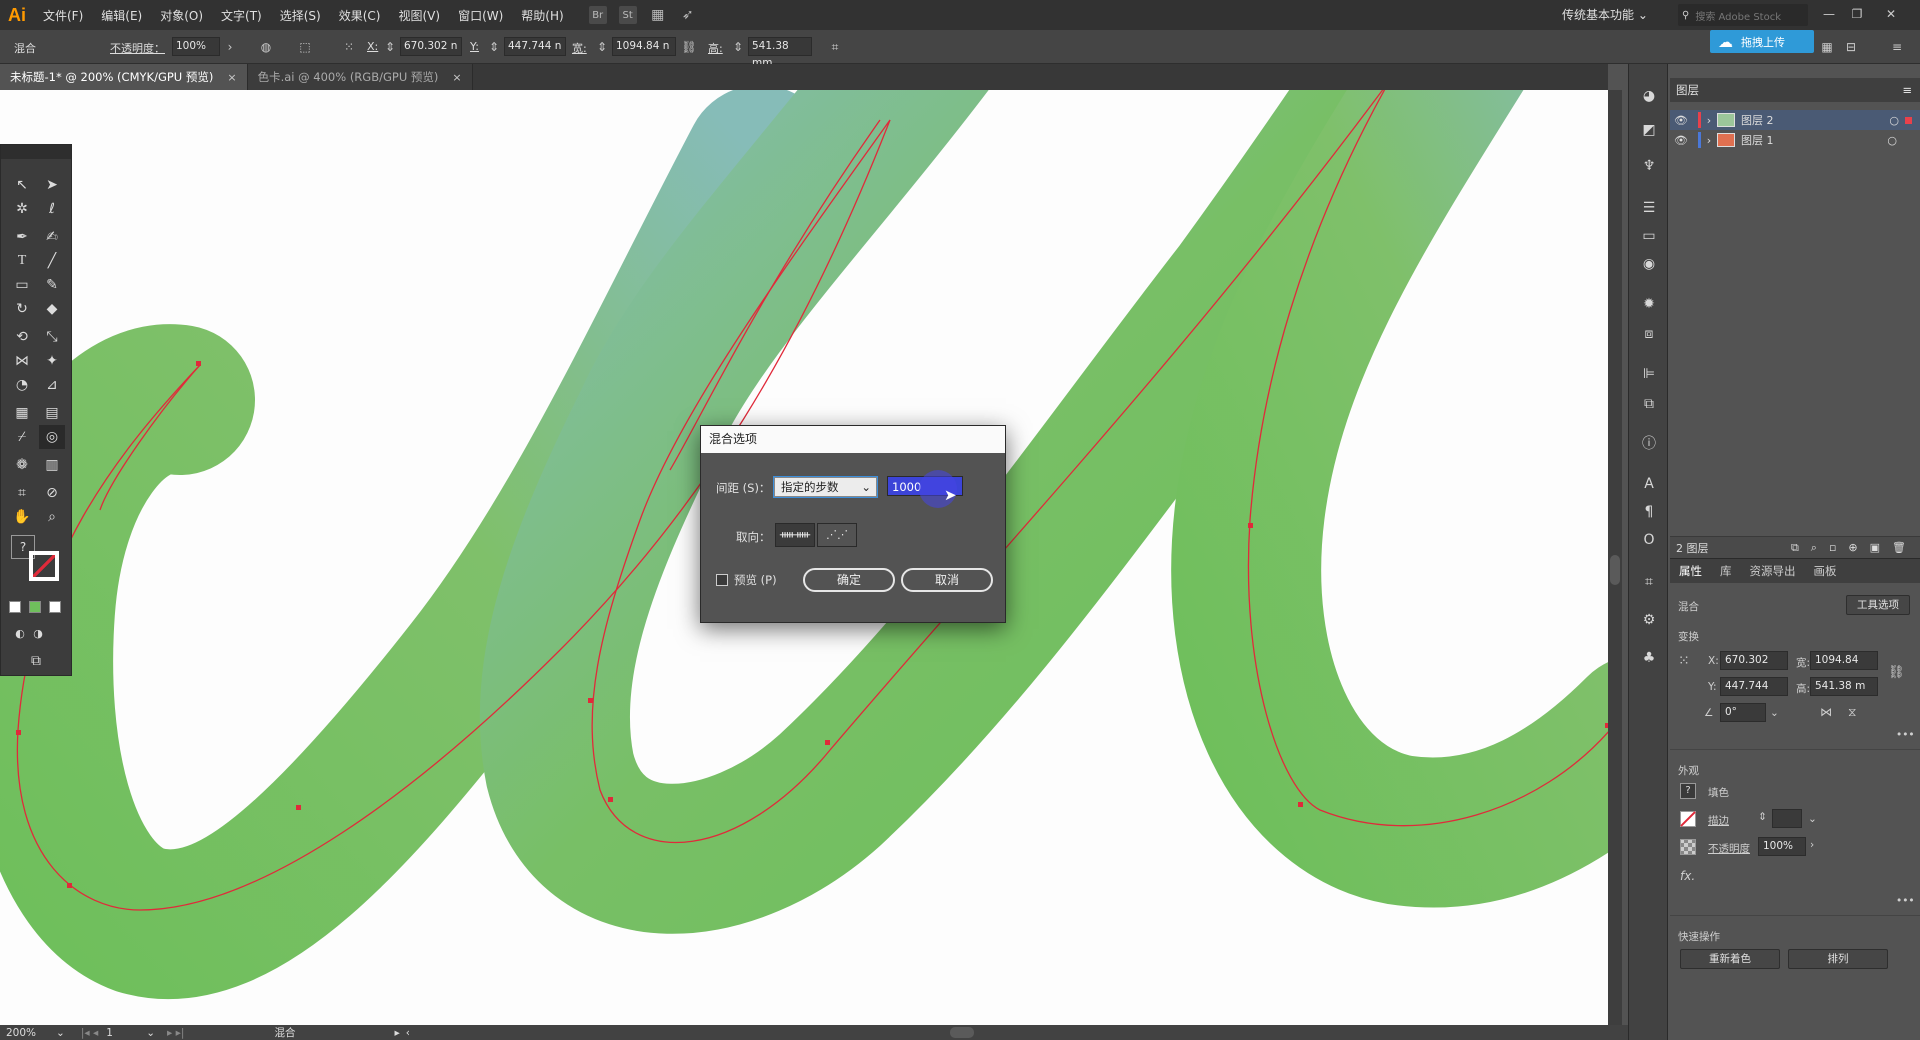  I want to click on menu-window: 窗口(W), so click(480, 15).